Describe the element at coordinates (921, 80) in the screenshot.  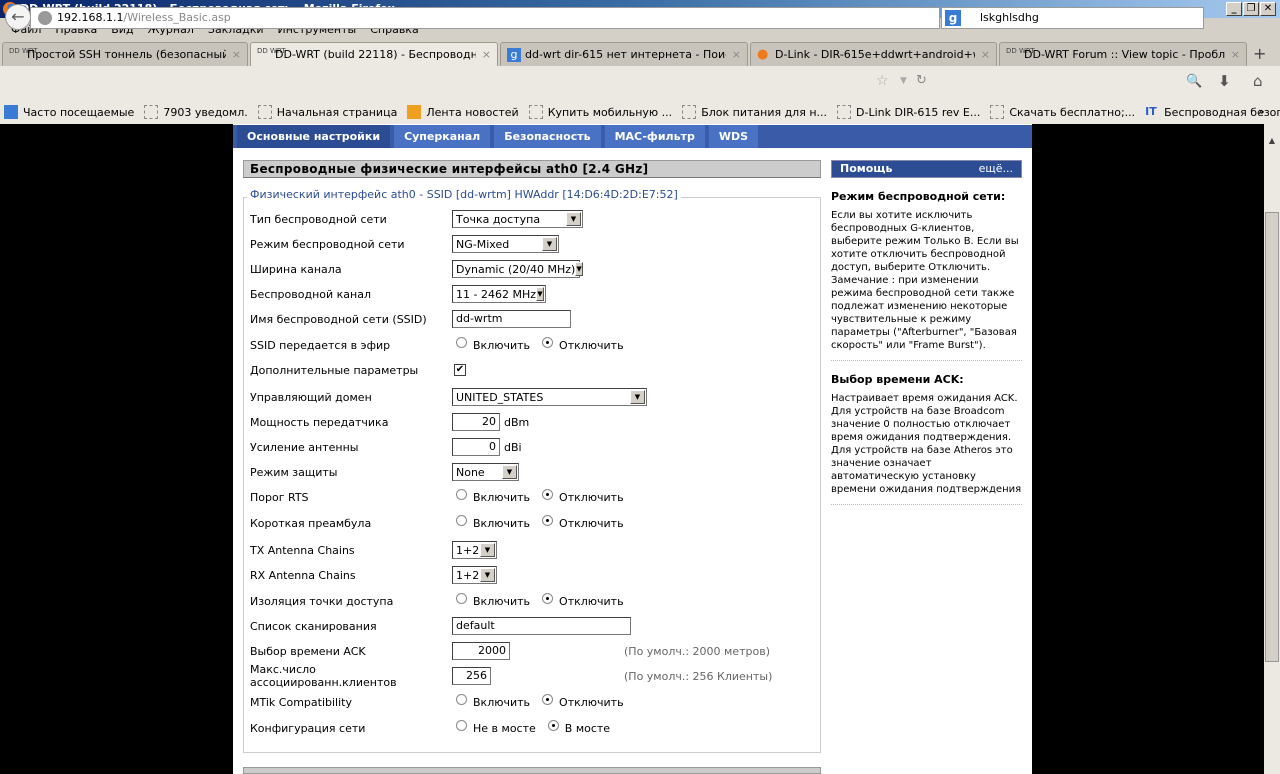
I see `reload-icon: ↻` at that location.